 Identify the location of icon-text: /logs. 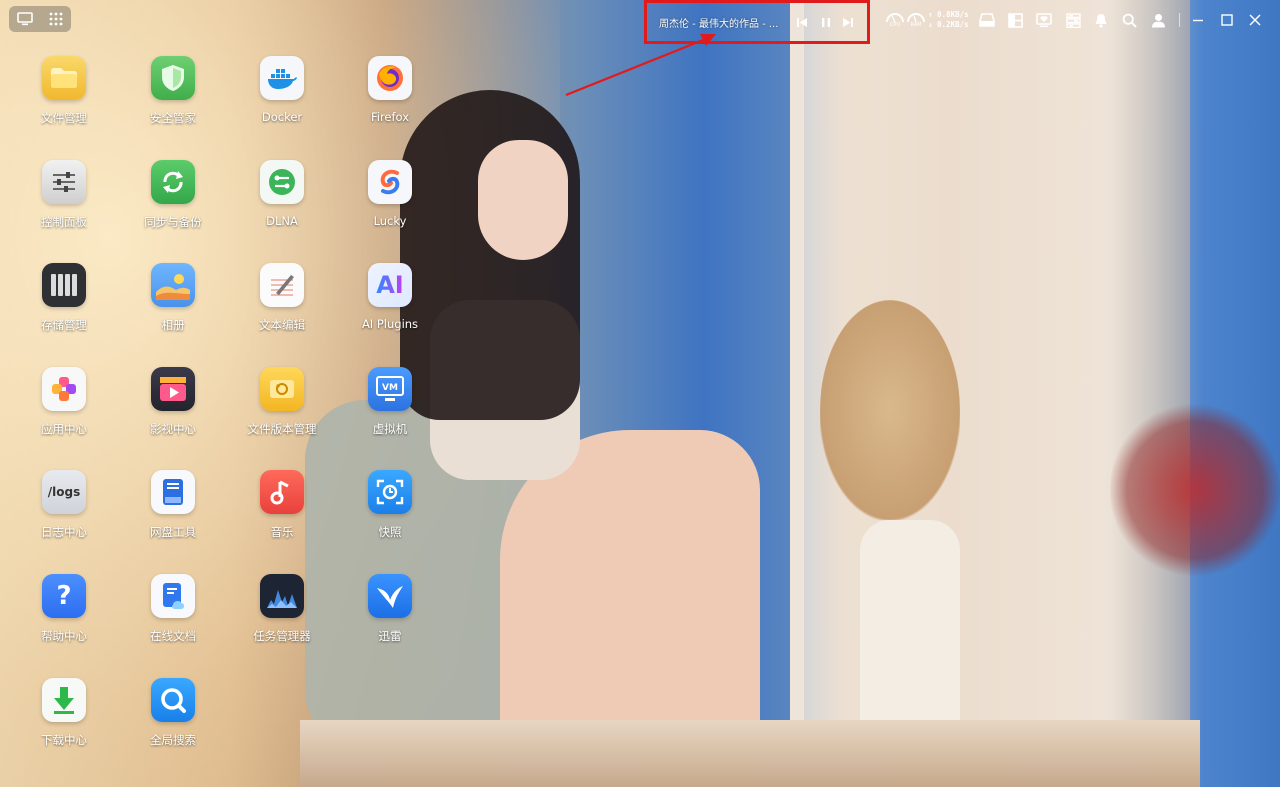
(64, 492).